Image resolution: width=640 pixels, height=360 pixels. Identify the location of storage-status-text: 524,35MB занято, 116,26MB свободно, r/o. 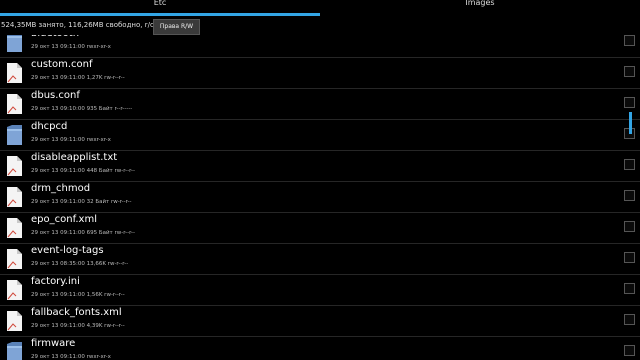
(78, 25).